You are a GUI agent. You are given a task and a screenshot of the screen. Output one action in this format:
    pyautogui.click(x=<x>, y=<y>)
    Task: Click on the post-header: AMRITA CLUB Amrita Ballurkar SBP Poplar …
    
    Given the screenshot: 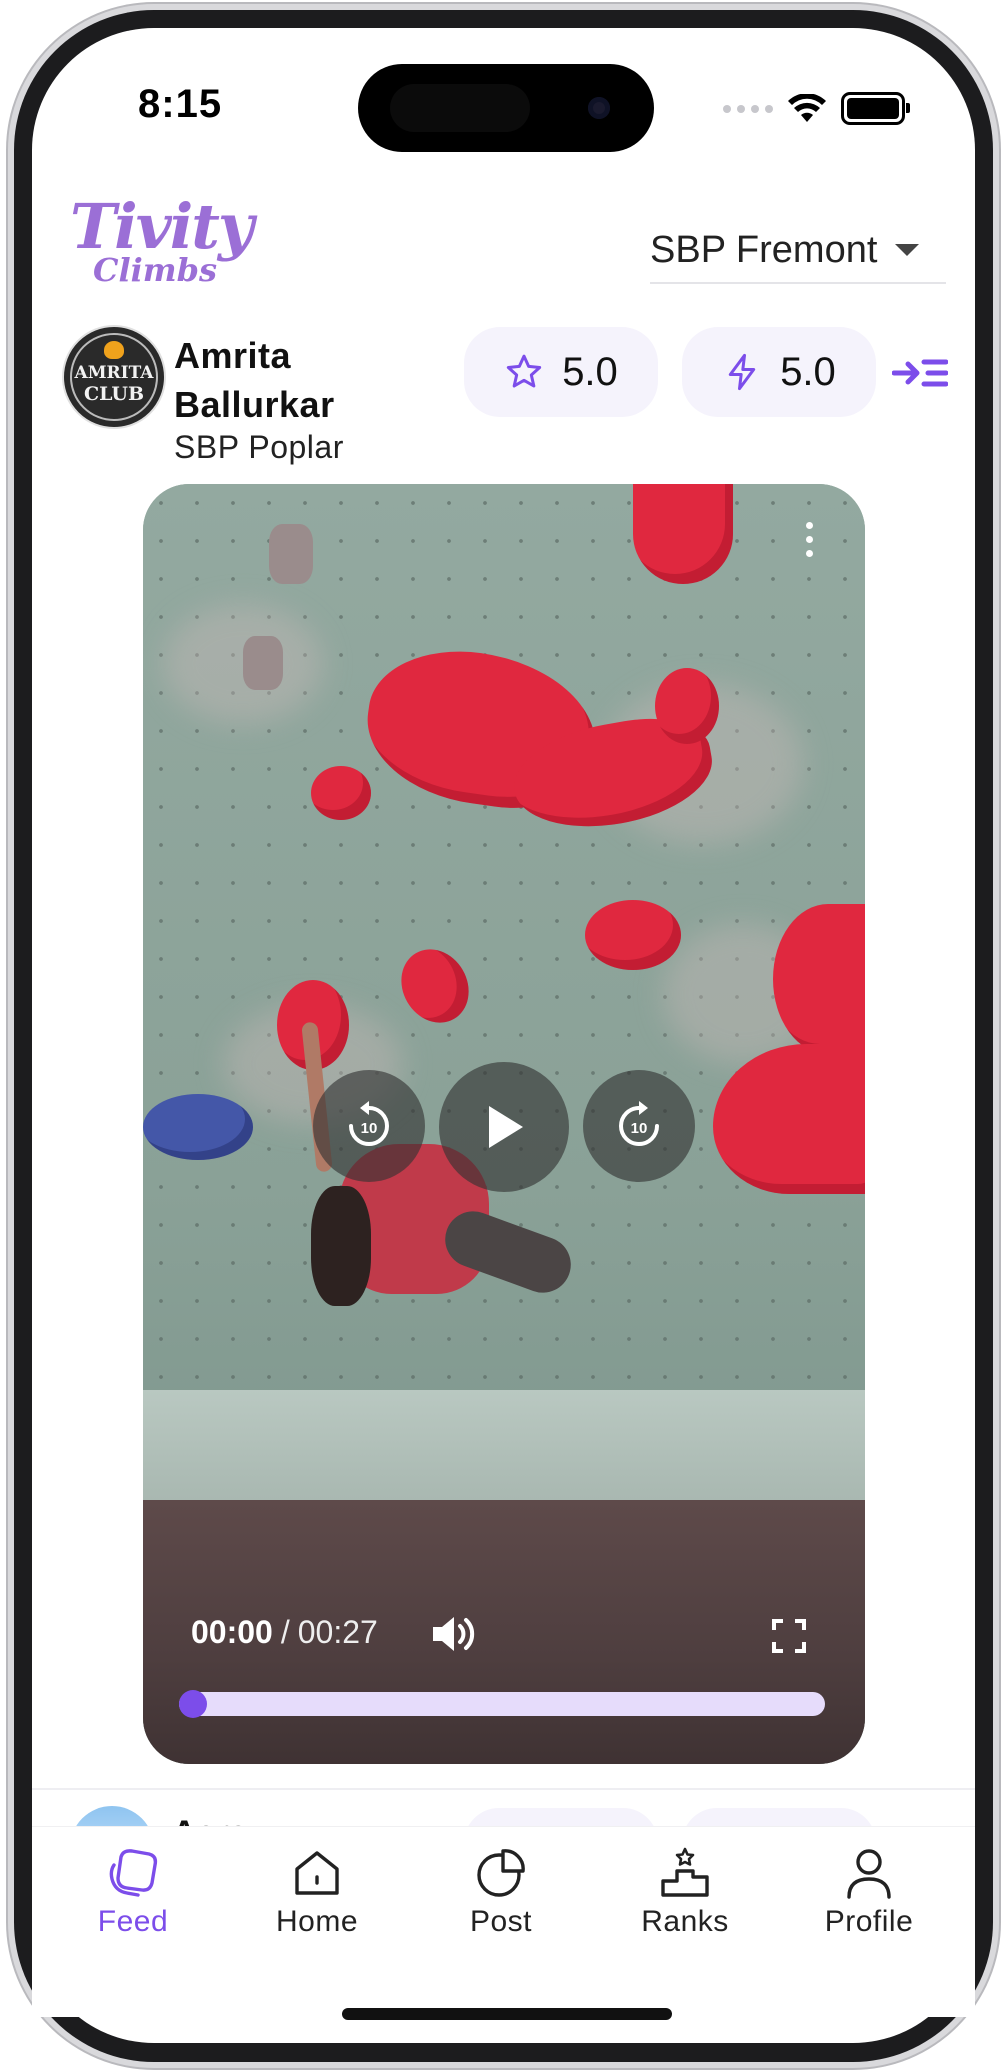 What is the action you would take?
    pyautogui.click(x=507, y=400)
    